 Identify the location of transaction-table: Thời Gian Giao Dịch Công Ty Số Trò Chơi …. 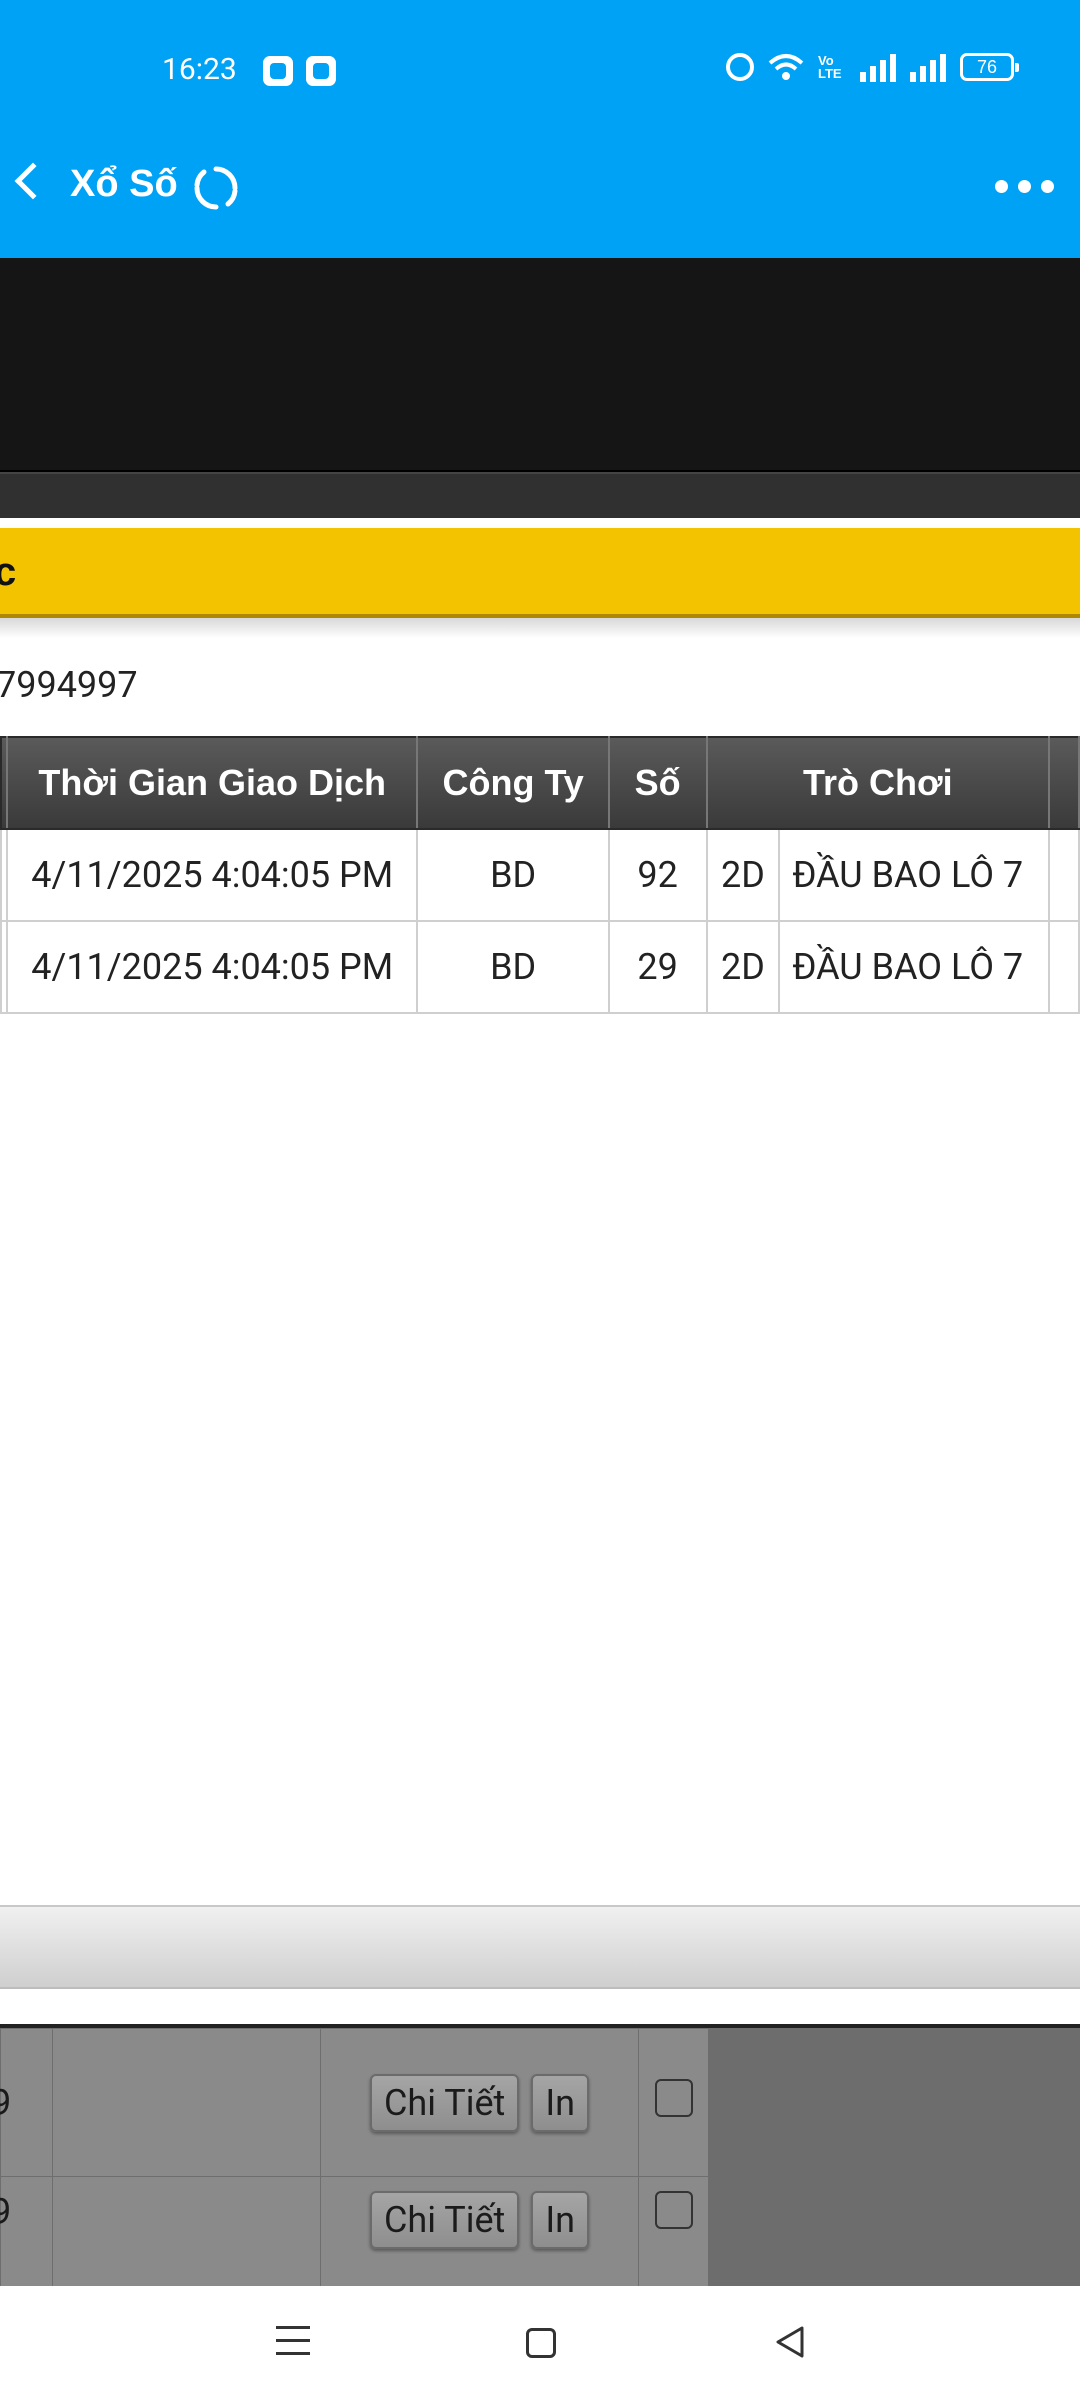
(540, 875).